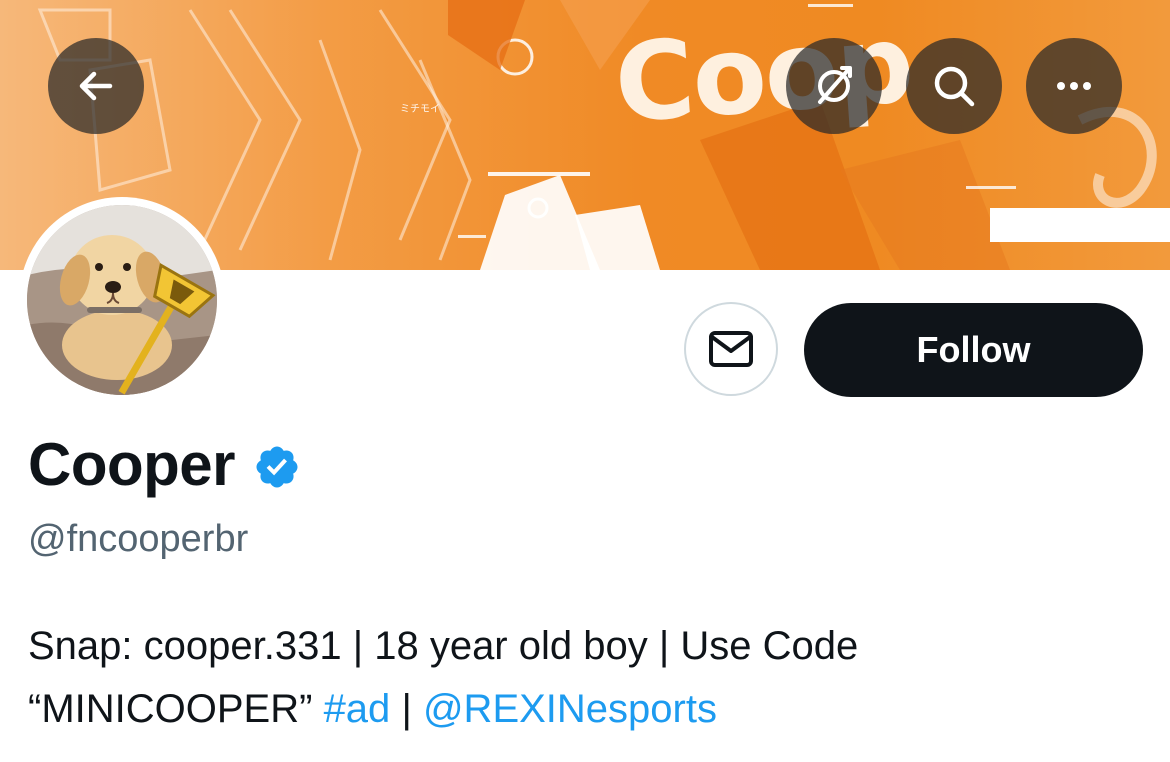 The height and width of the screenshot is (762, 1170). Describe the element at coordinates (420, 109) in the screenshot. I see `svg-text: ミチモイ` at that location.